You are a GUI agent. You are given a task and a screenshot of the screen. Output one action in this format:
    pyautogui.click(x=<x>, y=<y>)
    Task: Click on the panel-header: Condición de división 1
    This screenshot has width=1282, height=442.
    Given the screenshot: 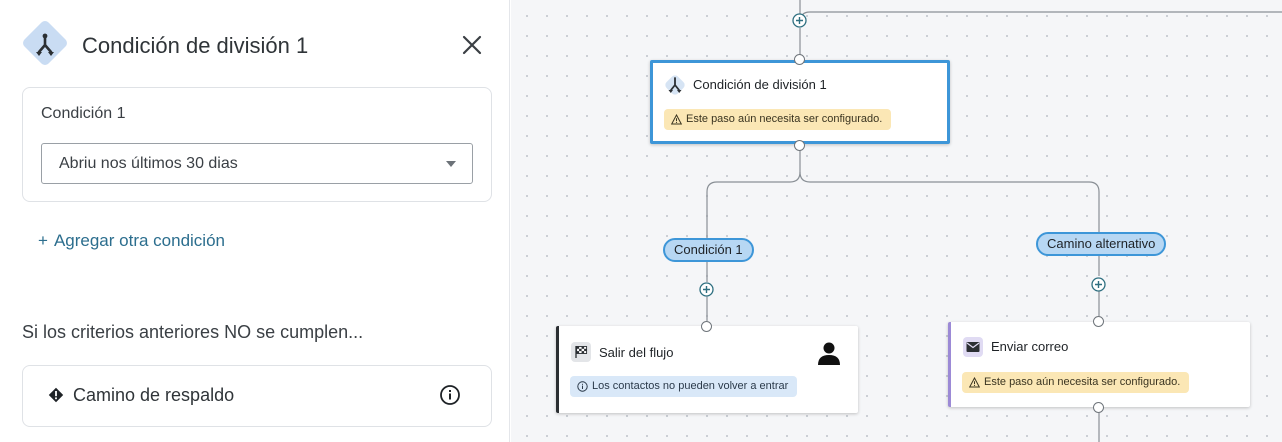 What is the action you would take?
    pyautogui.click(x=256, y=43)
    